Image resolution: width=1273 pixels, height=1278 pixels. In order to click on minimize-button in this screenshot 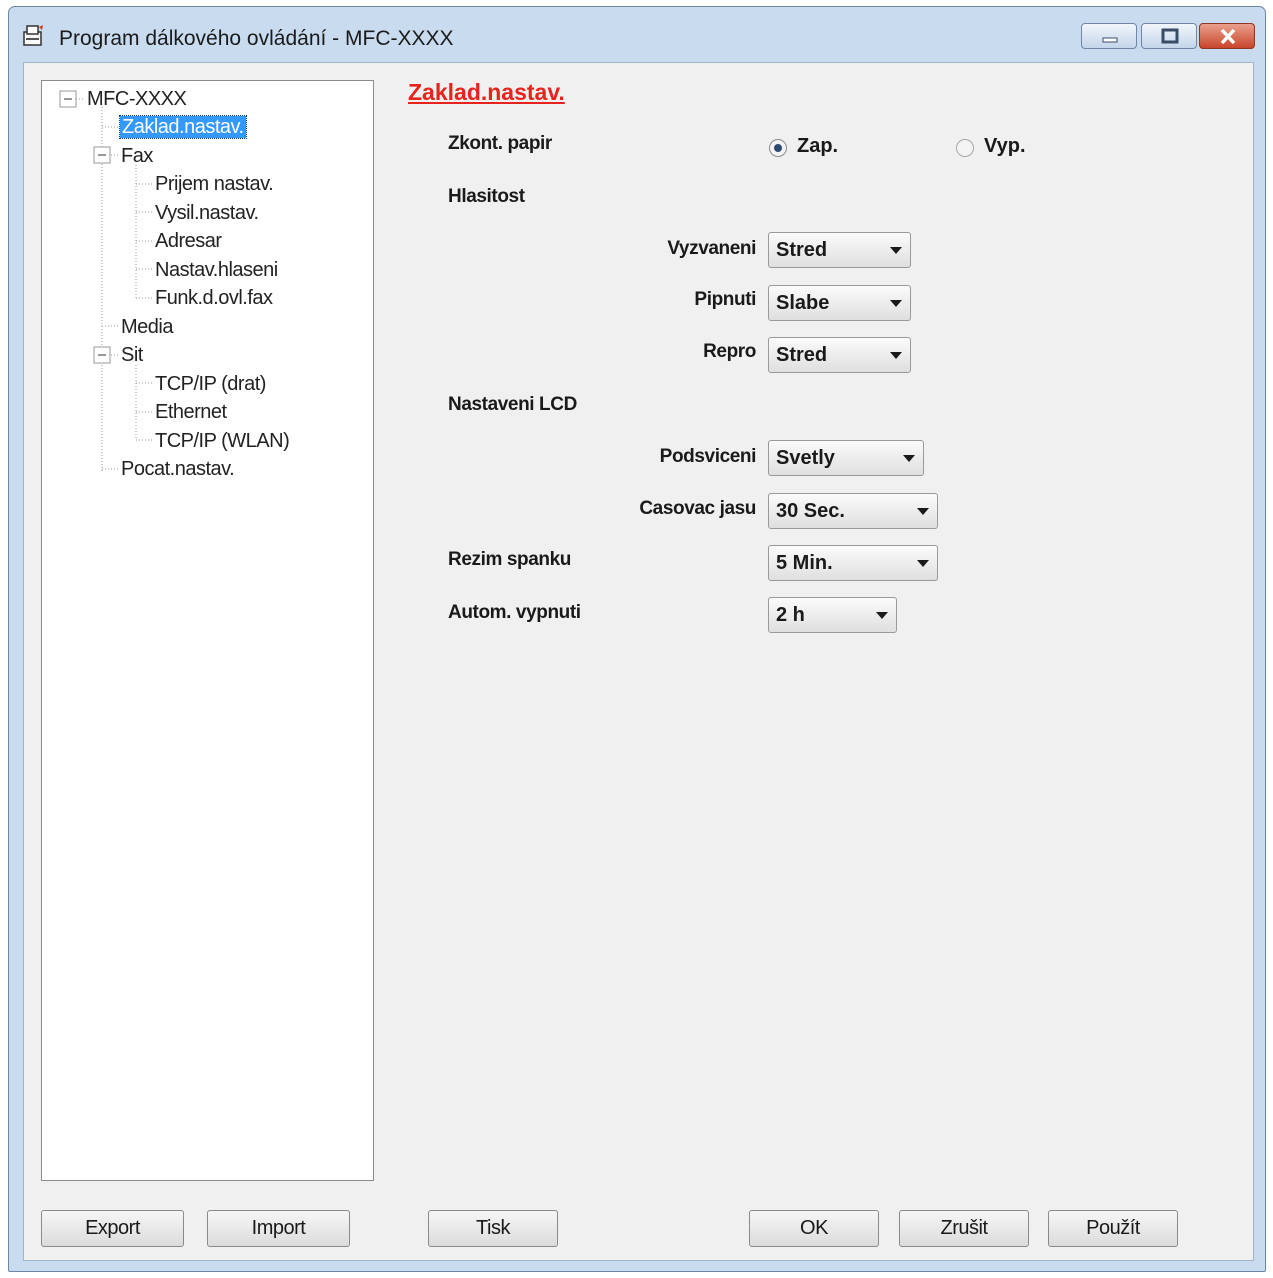, I will do `click(1109, 36)`.